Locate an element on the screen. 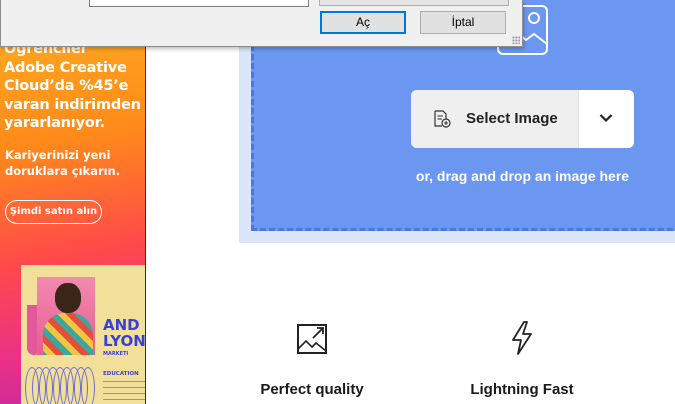  select-image-button: Select Image is located at coordinates (495, 119).